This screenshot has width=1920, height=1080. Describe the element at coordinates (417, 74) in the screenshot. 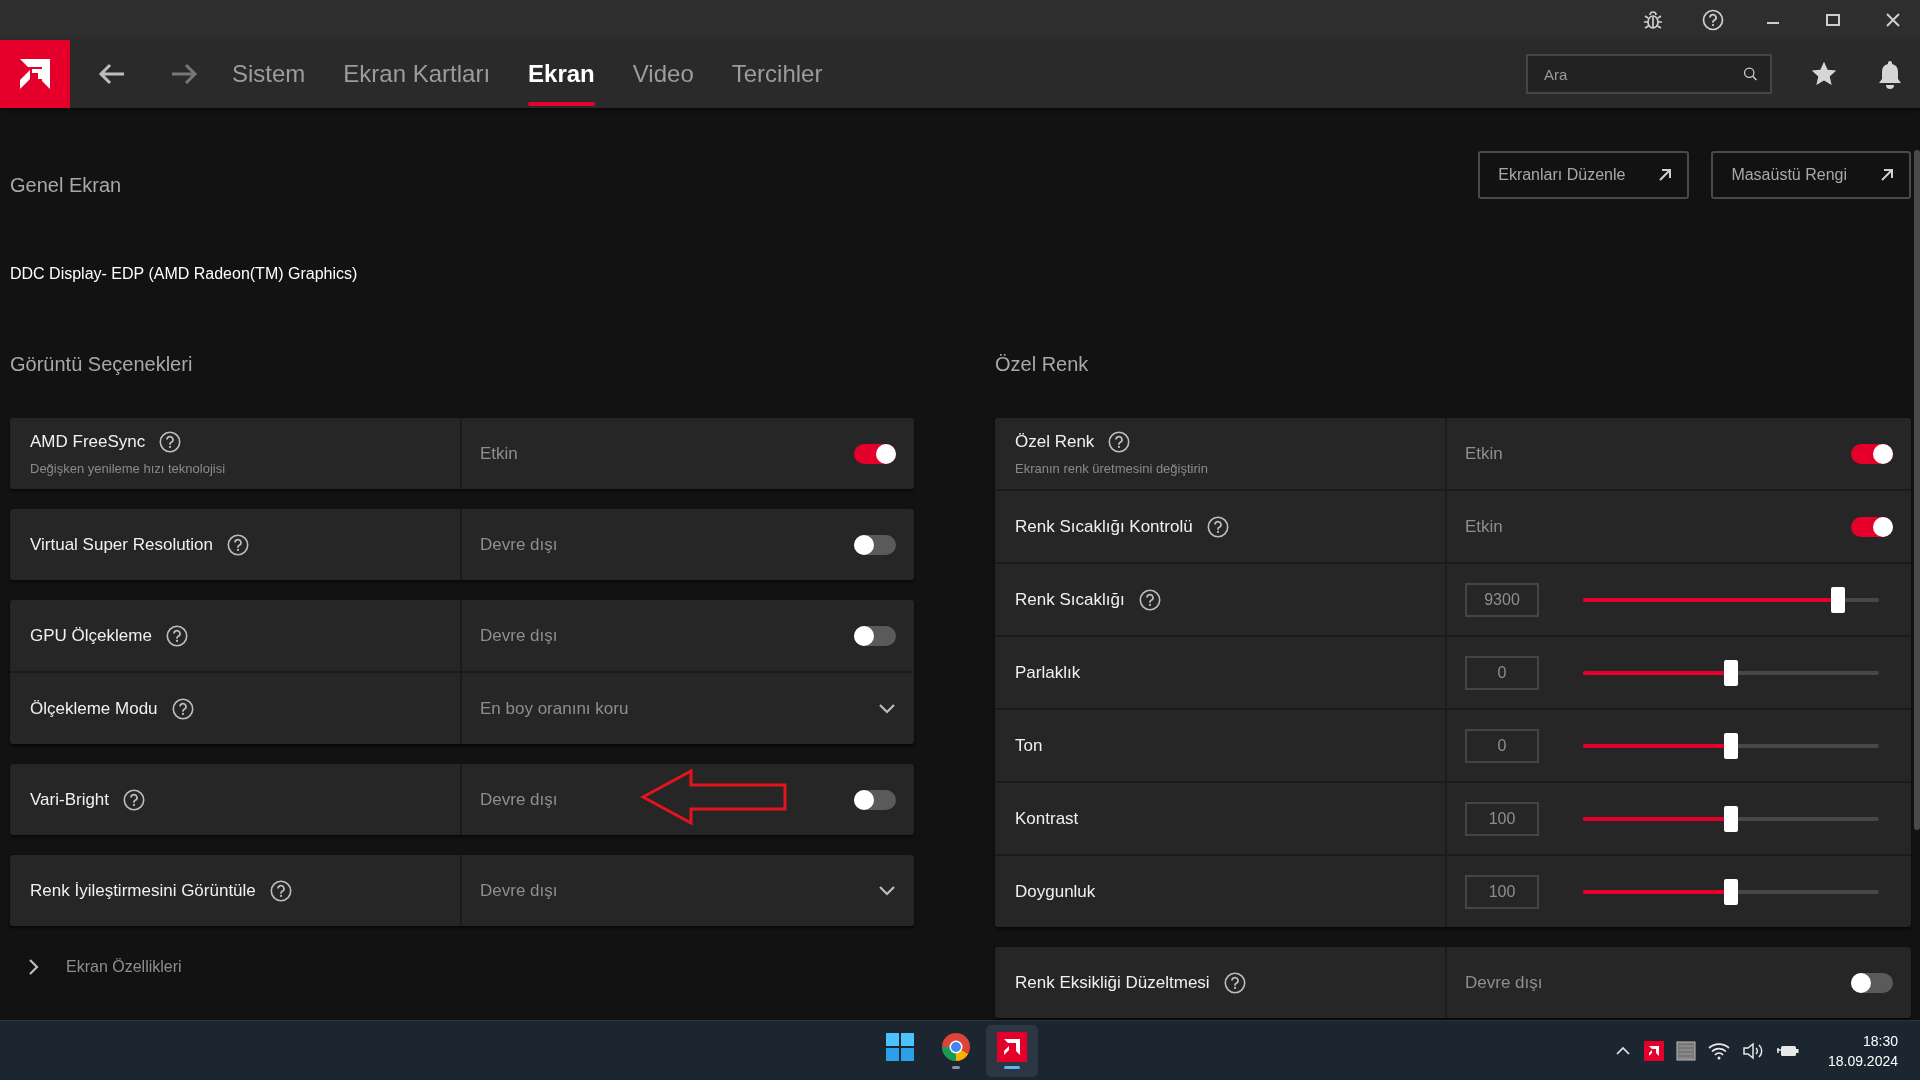

I see `nav-tab: Ekran Kartları` at that location.